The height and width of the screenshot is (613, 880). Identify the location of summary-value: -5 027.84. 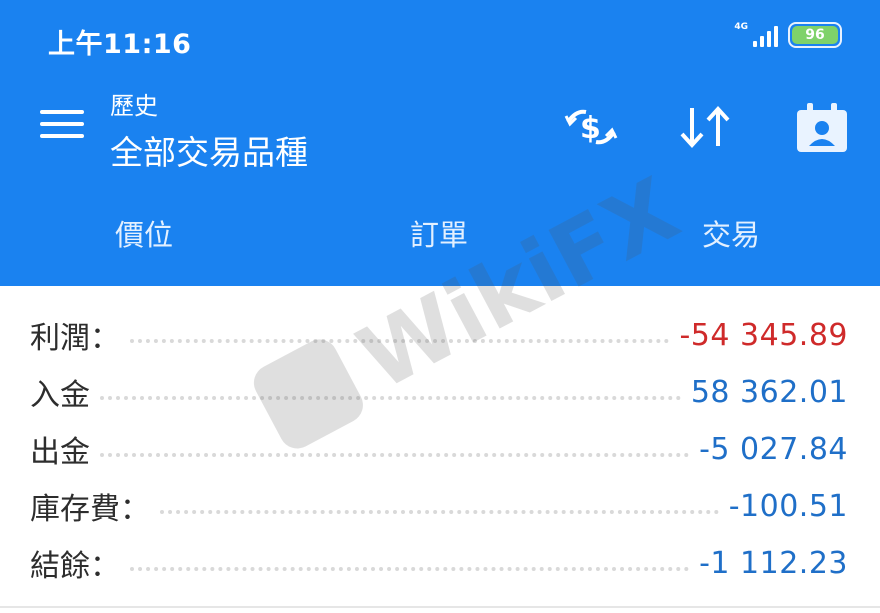
(773, 449).